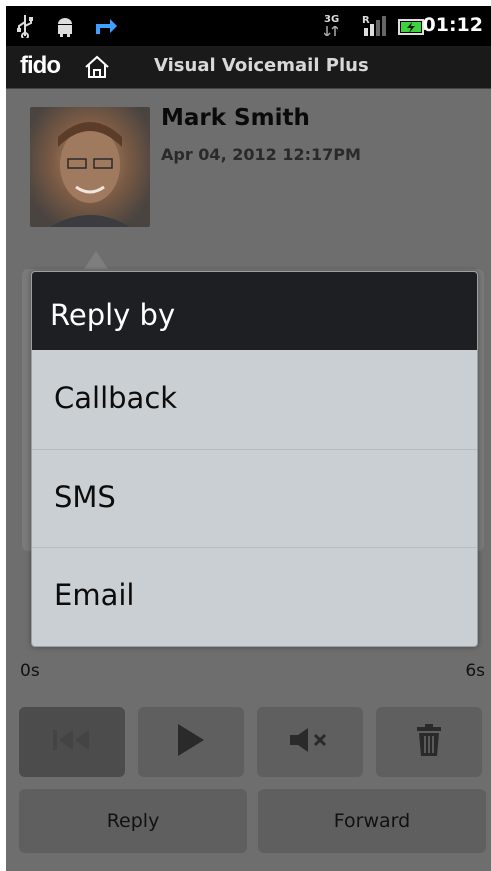 This screenshot has width=491, height=871. Describe the element at coordinates (366, 20) in the screenshot. I see `roaming-label: R` at that location.